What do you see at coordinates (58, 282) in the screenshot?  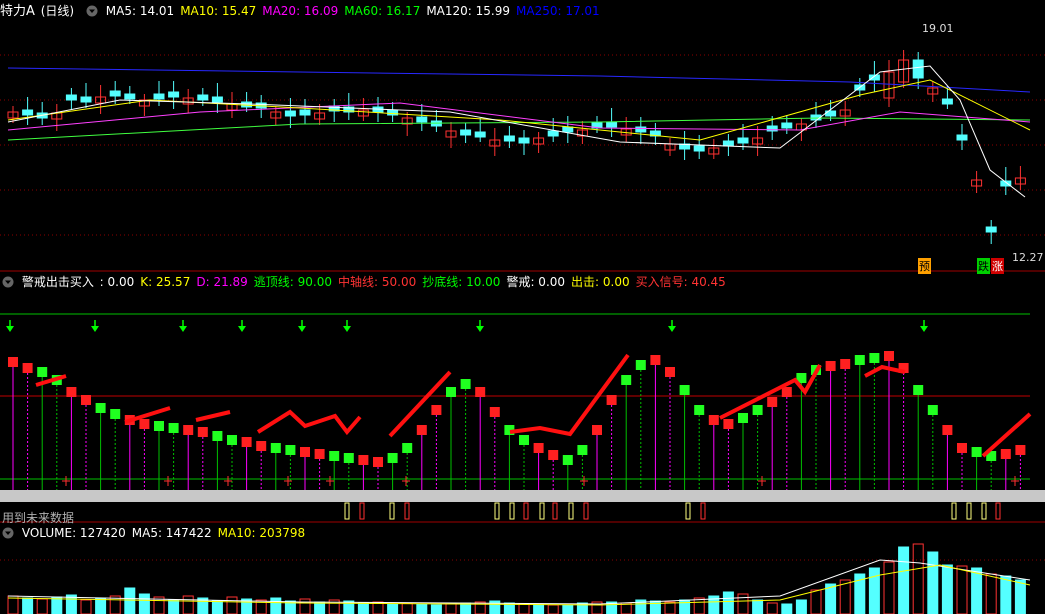 I see `indicator-name: 警戒出击买入` at bounding box center [58, 282].